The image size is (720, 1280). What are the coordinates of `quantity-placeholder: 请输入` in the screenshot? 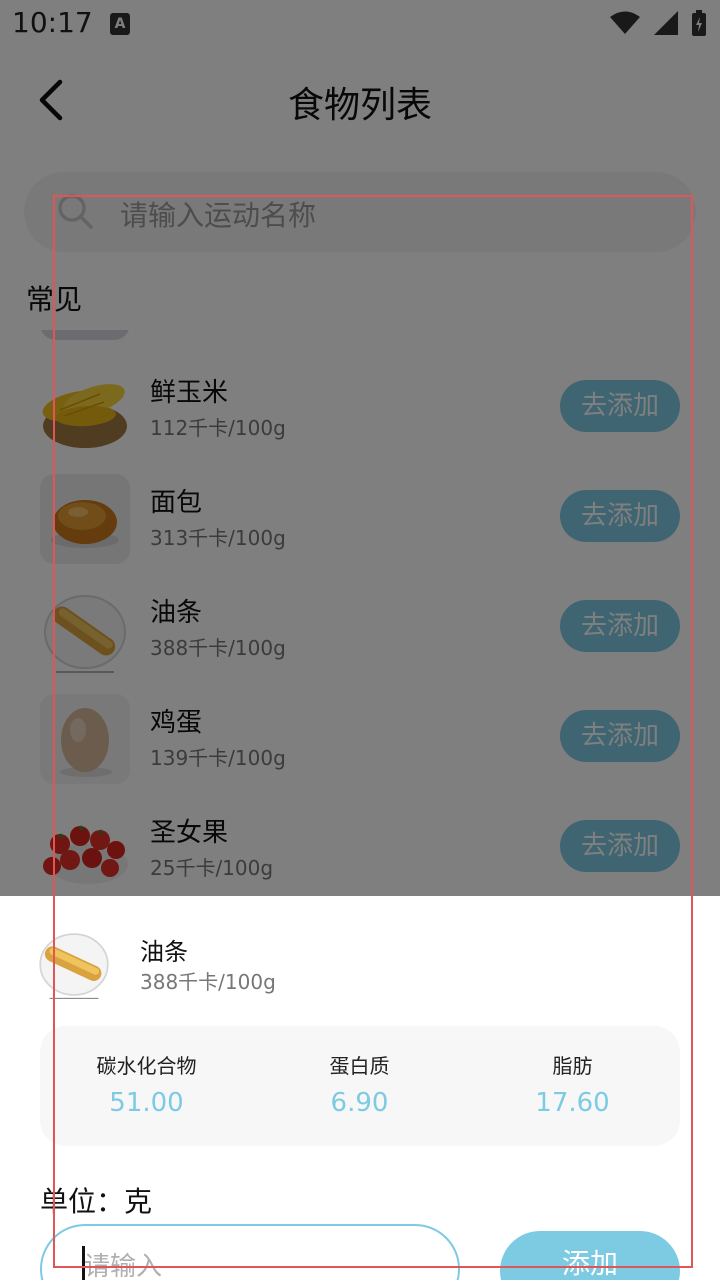 It's located at (123, 1266).